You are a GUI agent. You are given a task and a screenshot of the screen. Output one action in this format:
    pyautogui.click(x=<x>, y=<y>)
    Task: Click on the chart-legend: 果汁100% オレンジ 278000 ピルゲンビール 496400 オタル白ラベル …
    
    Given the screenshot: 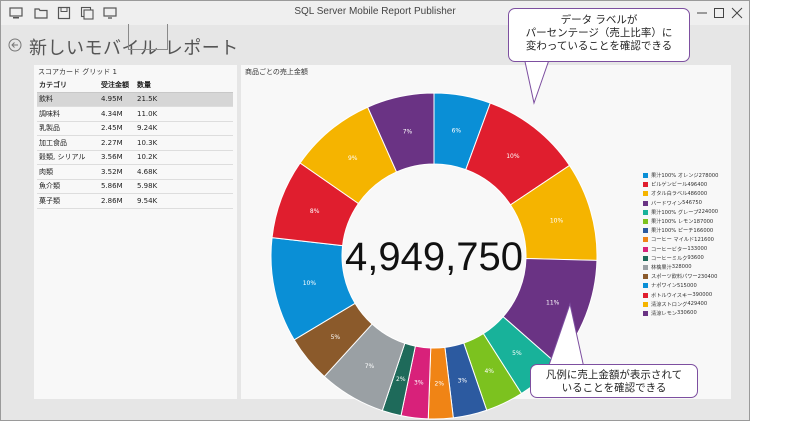 What is the action you would take?
    pyautogui.click(x=680, y=244)
    